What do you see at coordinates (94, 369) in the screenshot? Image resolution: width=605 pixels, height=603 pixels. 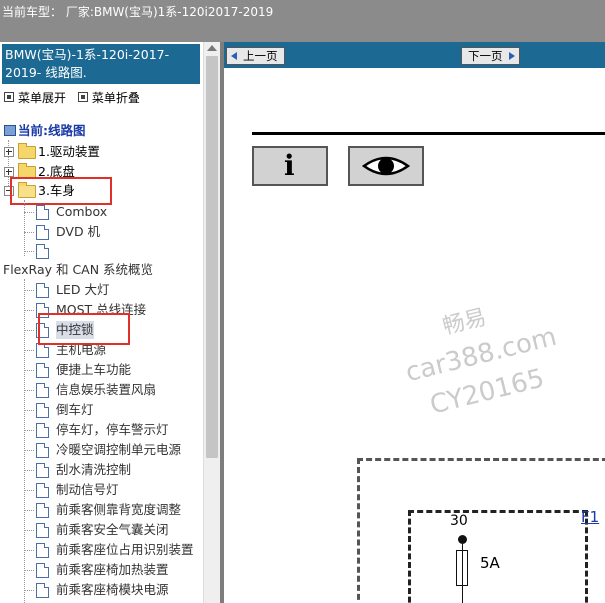 I see `tree-item-label: 便捷上车功能` at bounding box center [94, 369].